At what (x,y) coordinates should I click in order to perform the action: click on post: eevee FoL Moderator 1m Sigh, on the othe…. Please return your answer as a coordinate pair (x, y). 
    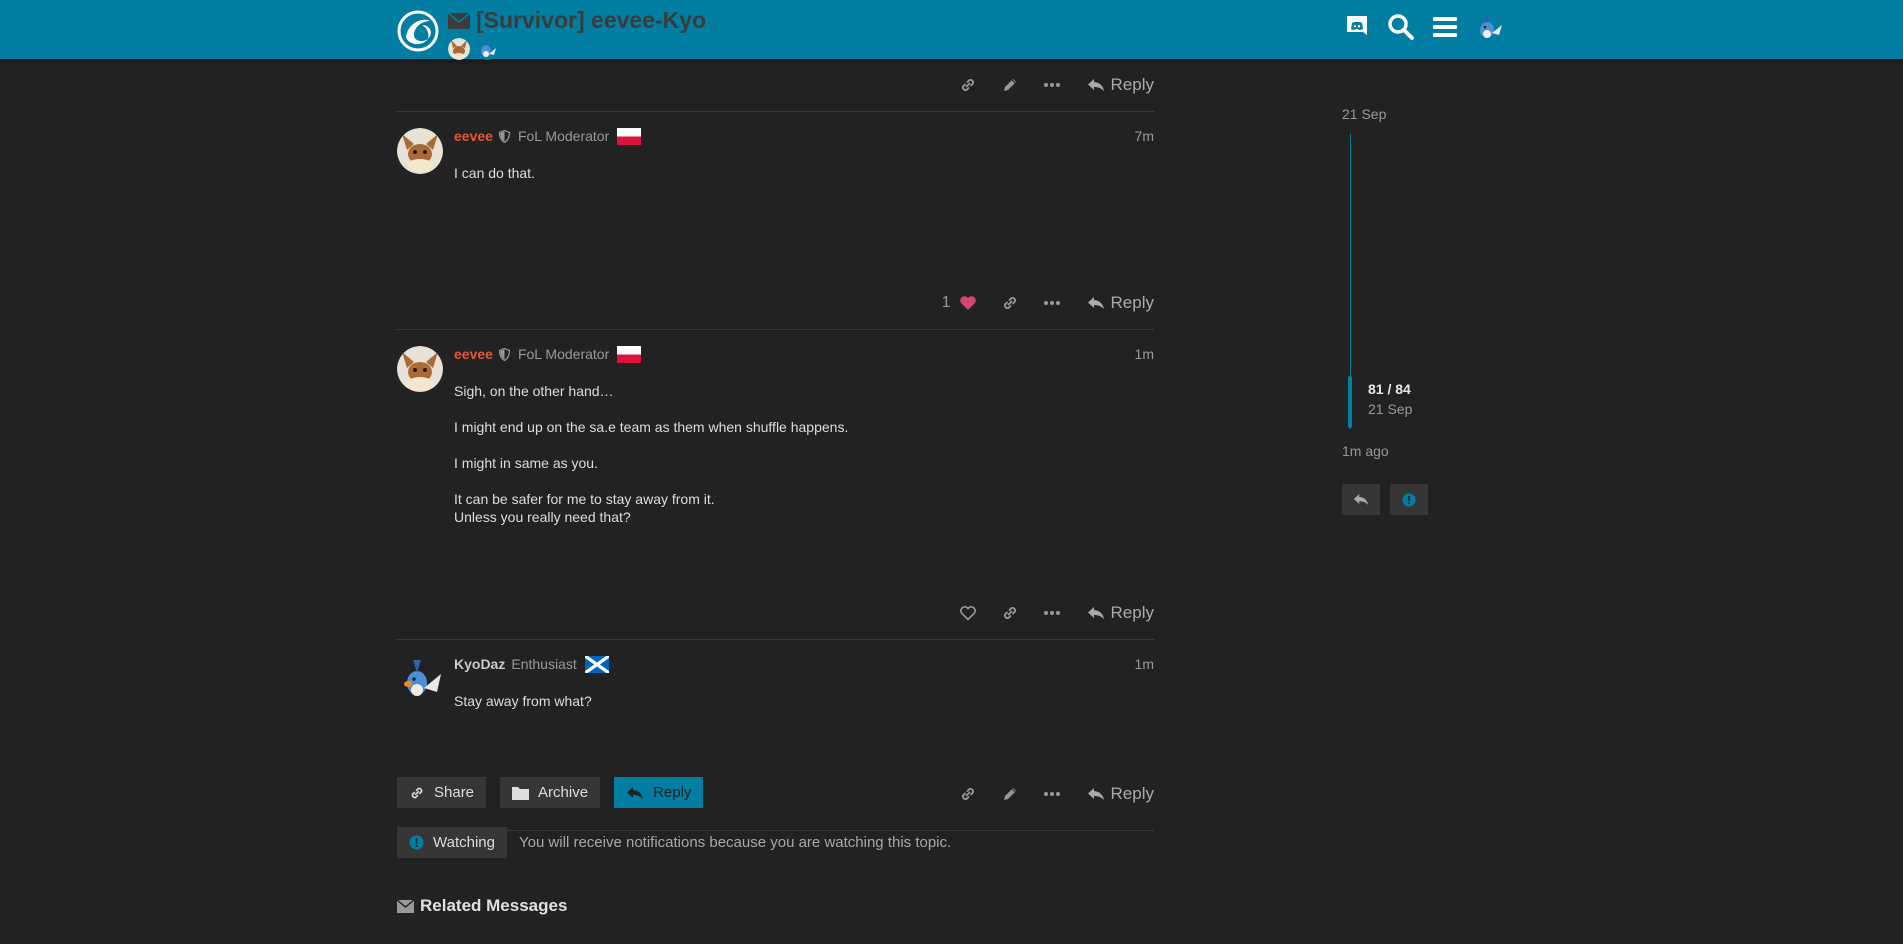
    Looking at the image, I should click on (775, 458).